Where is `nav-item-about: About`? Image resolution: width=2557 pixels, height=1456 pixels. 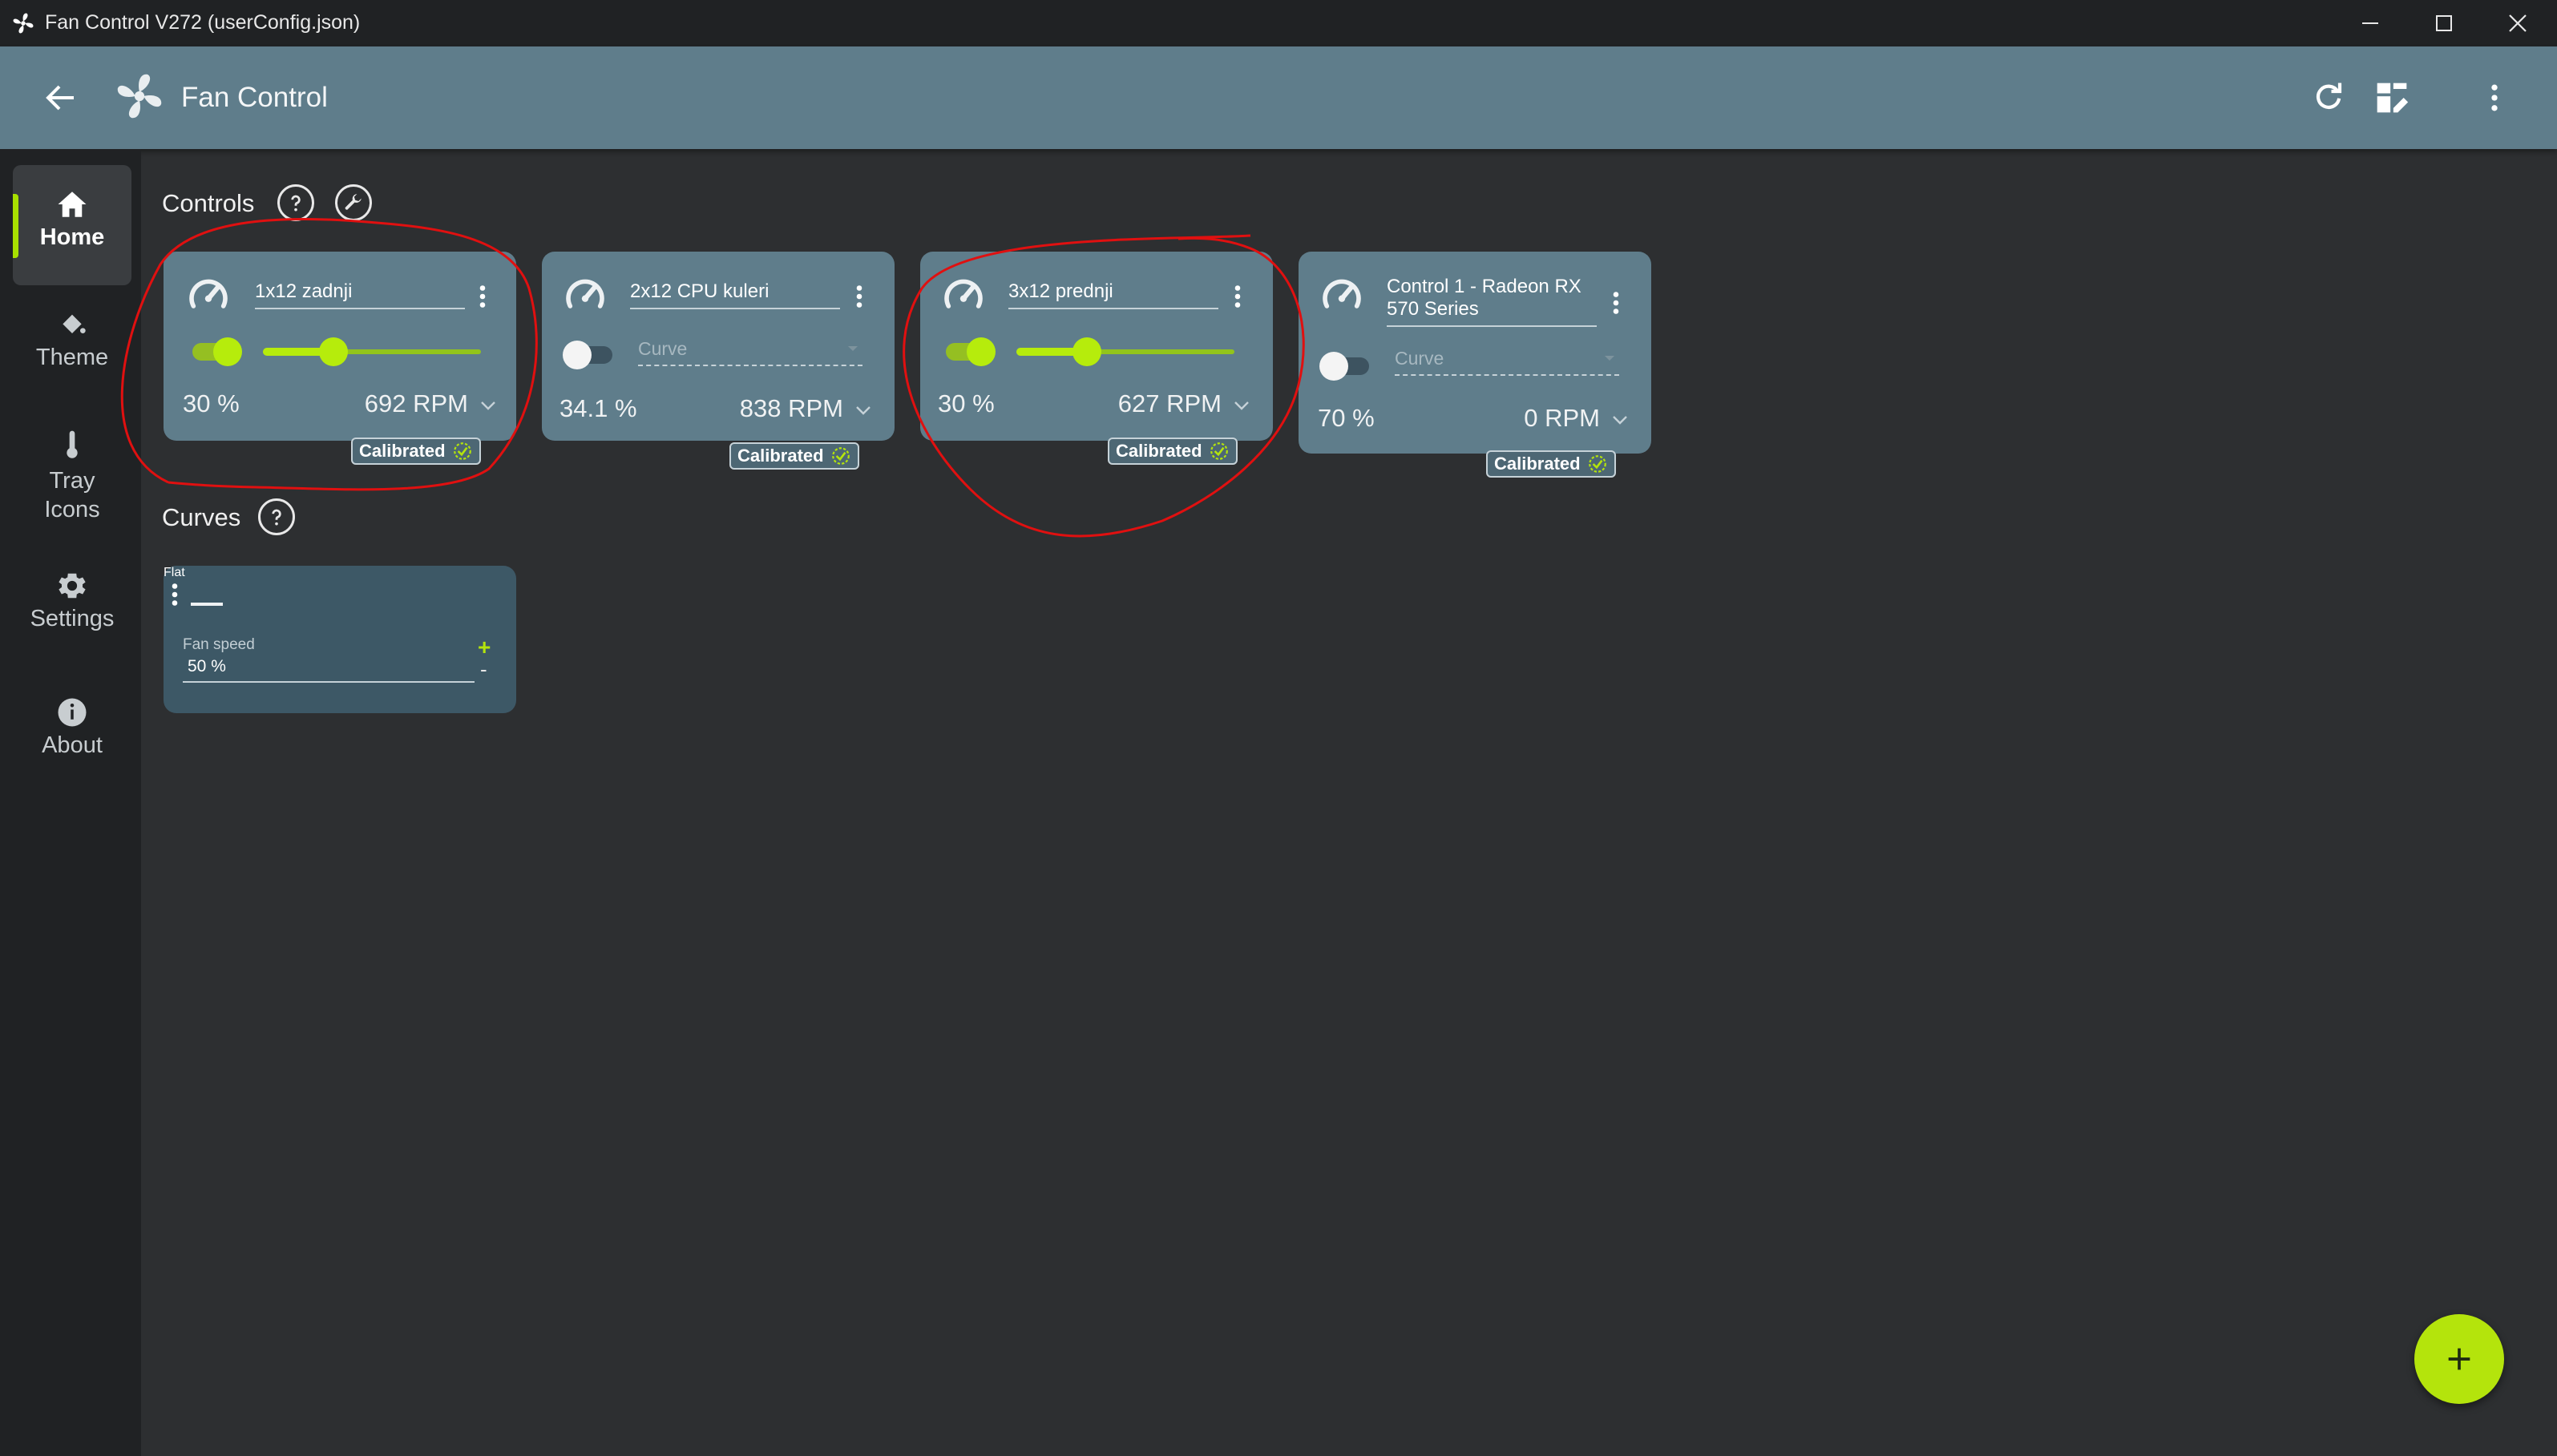
nav-item-about: About is located at coordinates (72, 727).